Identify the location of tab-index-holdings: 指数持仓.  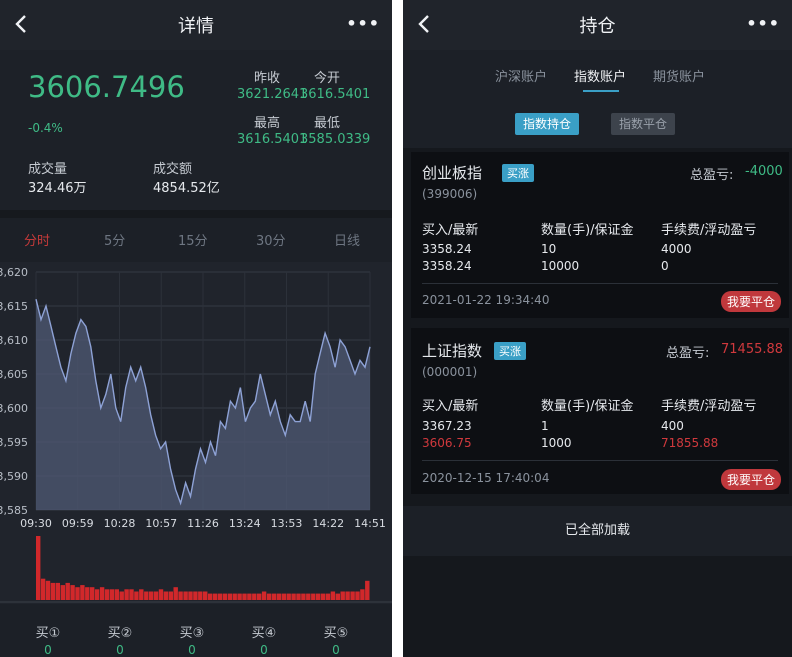
(547, 124).